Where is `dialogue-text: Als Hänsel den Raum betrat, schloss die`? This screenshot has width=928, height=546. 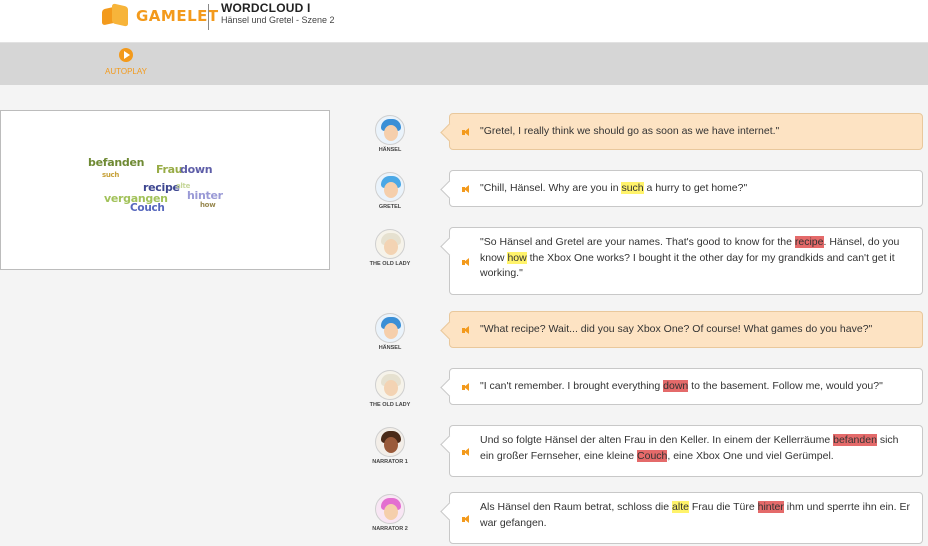 dialogue-text: Als Hänsel den Raum betrat, schloss die is located at coordinates (576, 507).